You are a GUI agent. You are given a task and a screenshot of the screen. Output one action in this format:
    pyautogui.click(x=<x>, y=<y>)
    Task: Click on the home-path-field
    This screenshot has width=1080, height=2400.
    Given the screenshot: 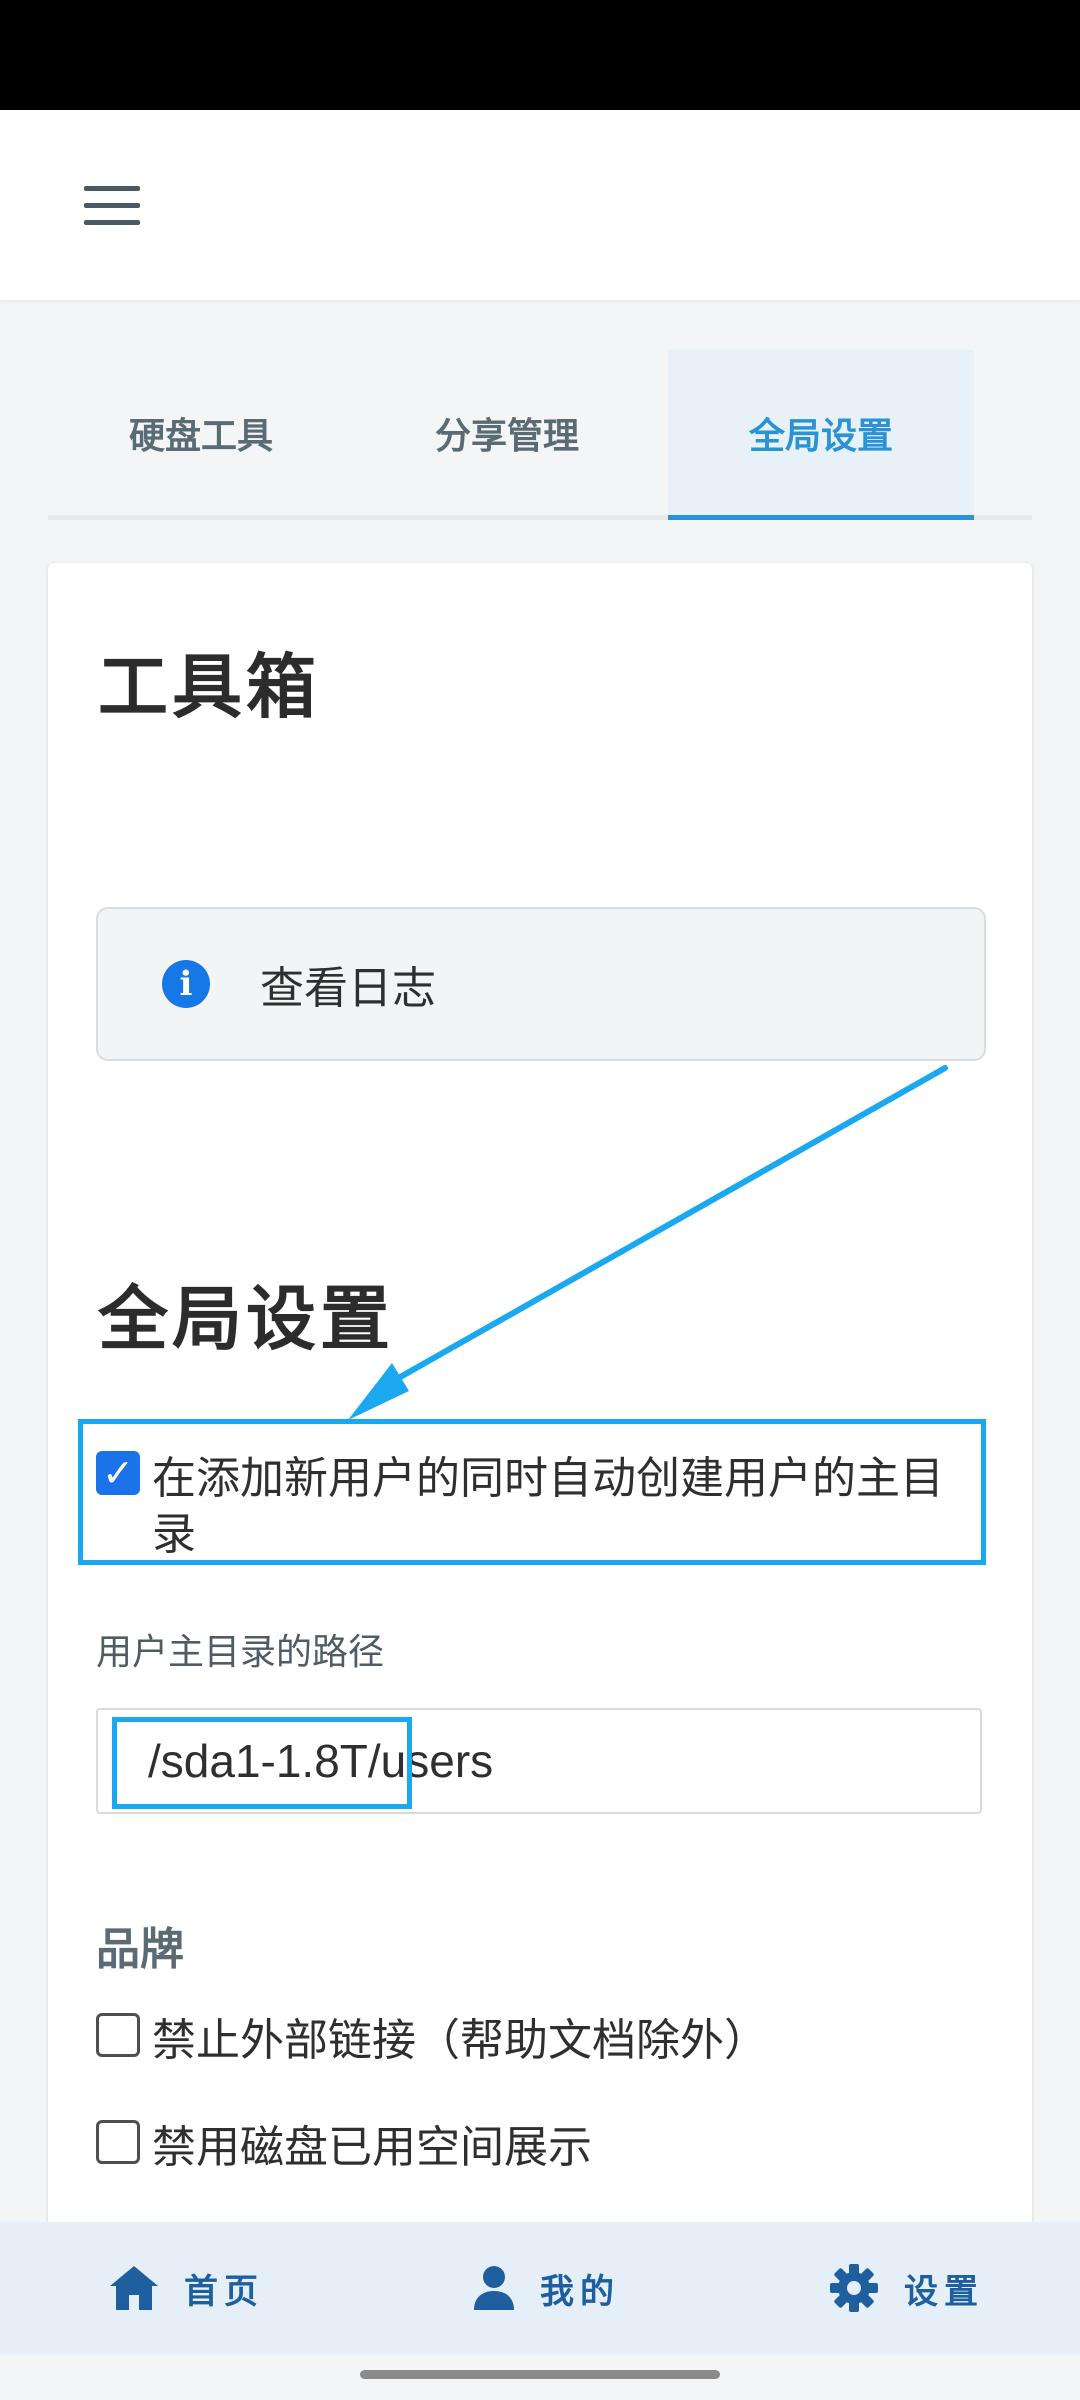 What is the action you would take?
    pyautogui.click(x=539, y=1761)
    